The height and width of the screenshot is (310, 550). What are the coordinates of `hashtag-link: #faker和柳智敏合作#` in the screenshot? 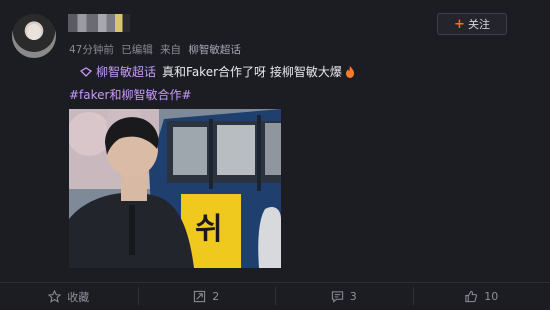 It's located at (130, 94).